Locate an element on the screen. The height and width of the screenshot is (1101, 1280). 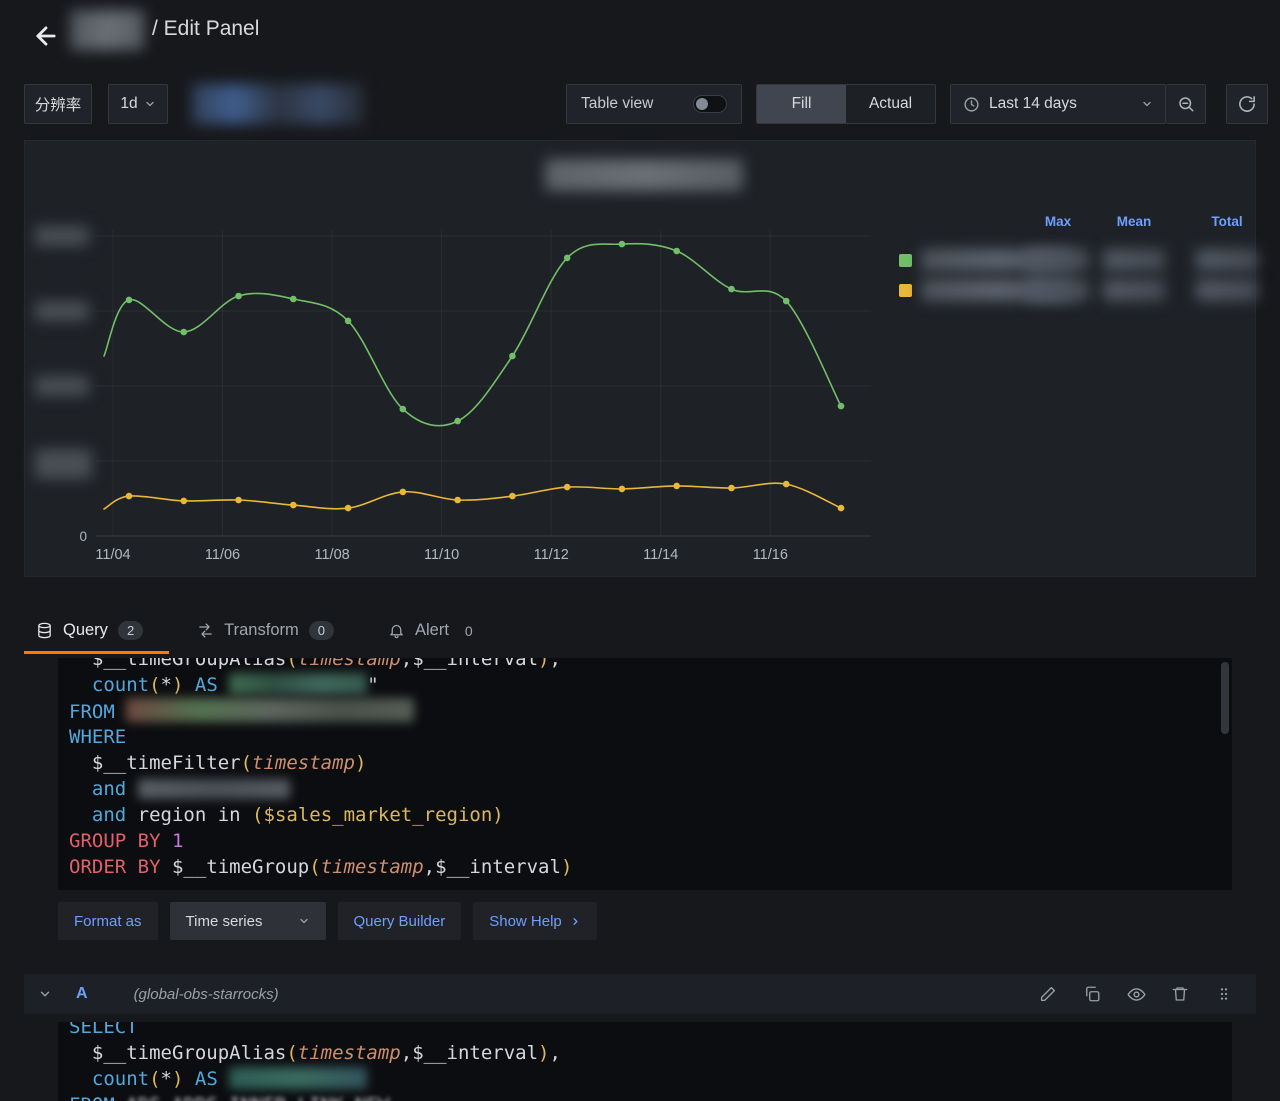
query-builder-label: Query Builder is located at coordinates (399, 921).